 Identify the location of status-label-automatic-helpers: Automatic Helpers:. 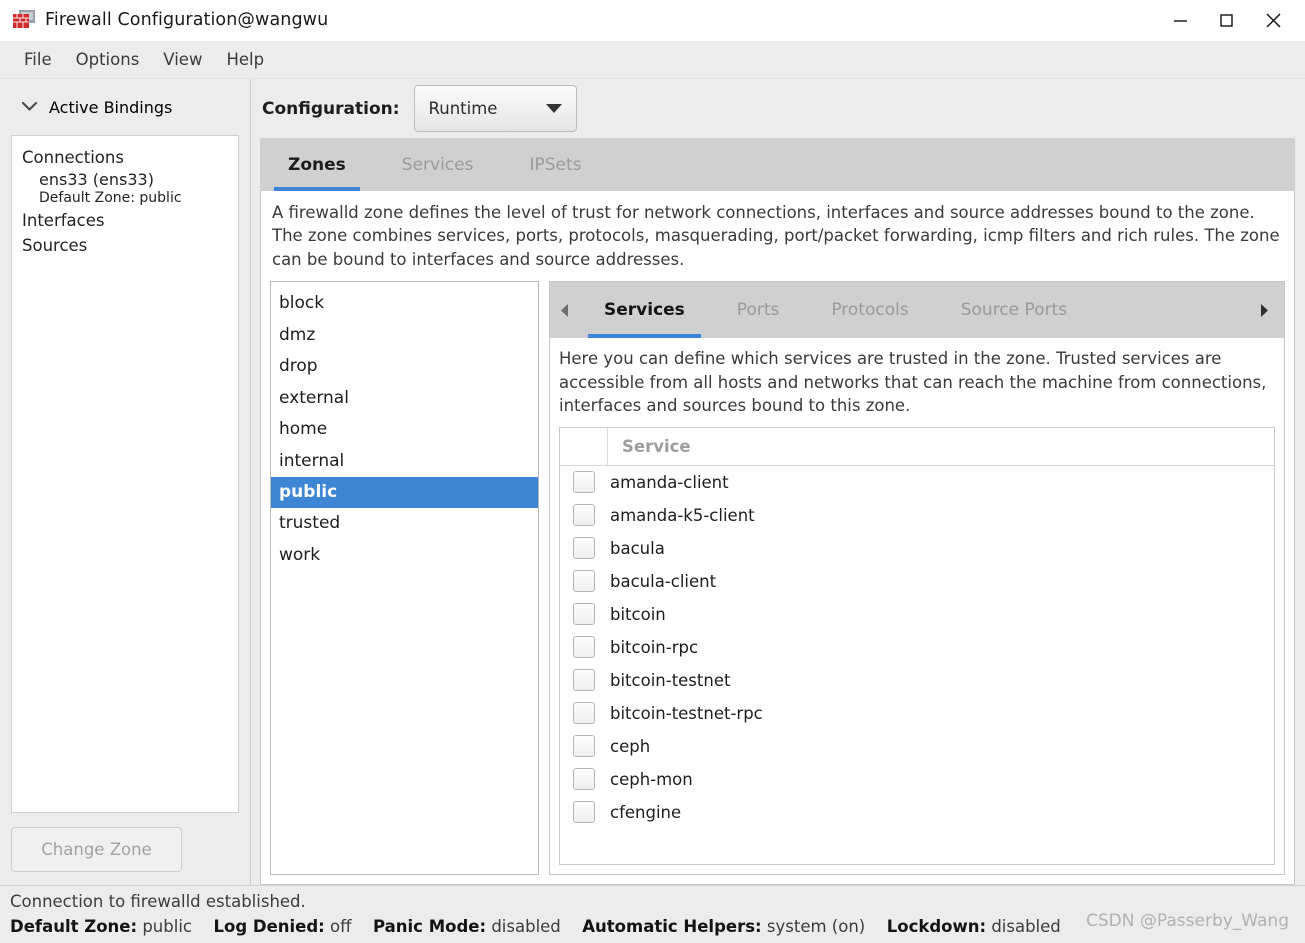
(672, 926).